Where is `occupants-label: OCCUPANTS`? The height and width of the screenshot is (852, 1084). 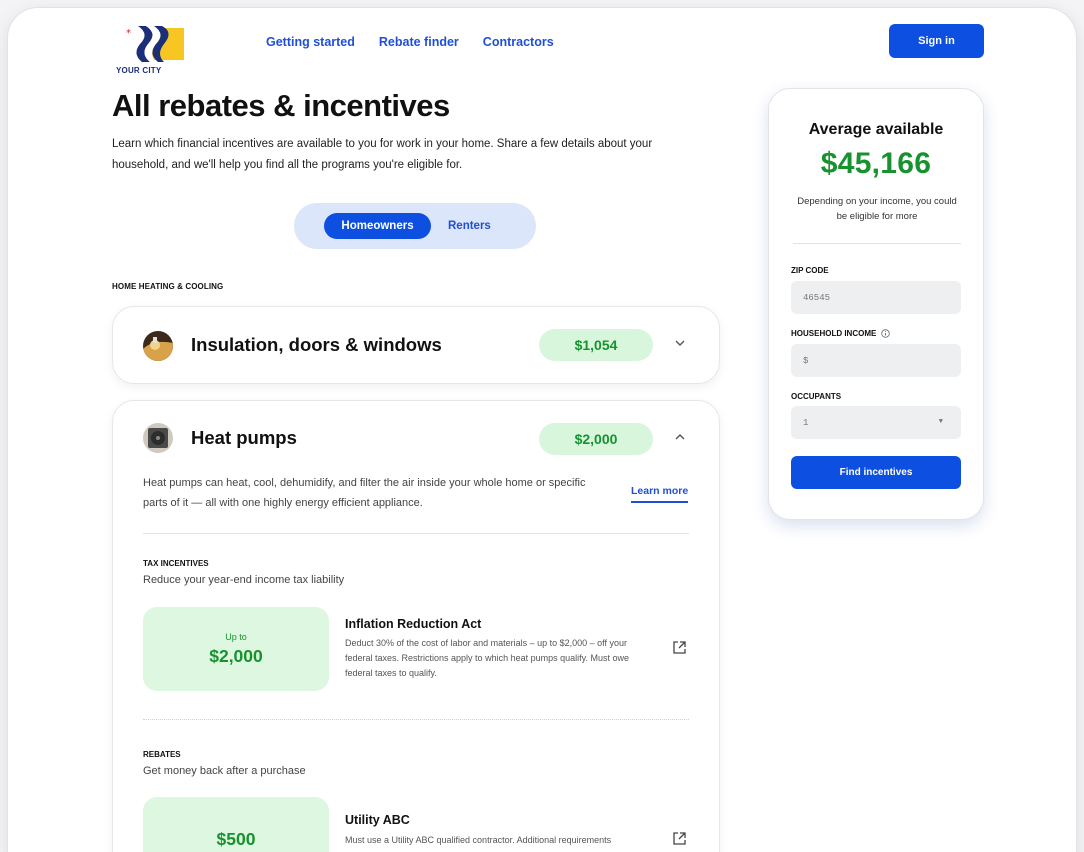
occupants-label: OCCUPANTS is located at coordinates (816, 396).